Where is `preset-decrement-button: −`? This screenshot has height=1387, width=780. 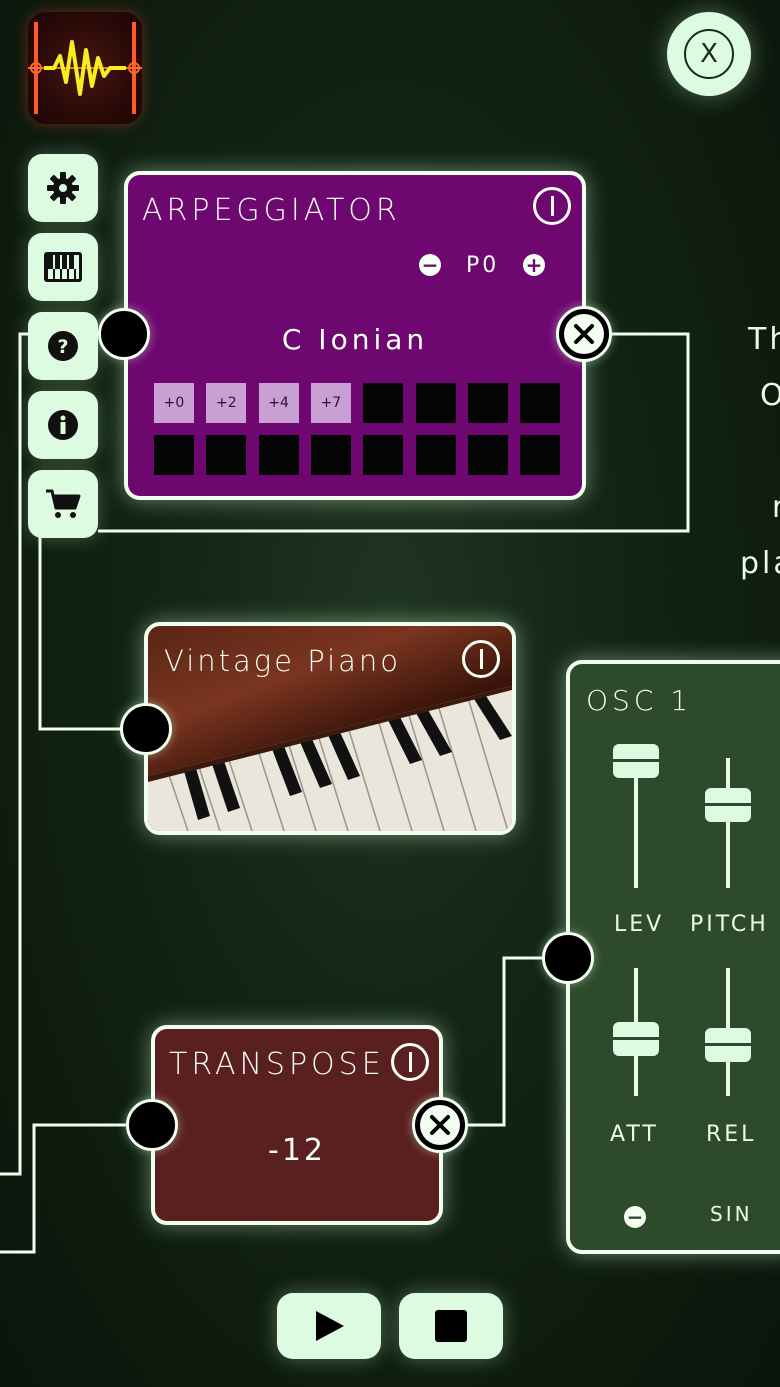
preset-decrement-button: − is located at coordinates (430, 265).